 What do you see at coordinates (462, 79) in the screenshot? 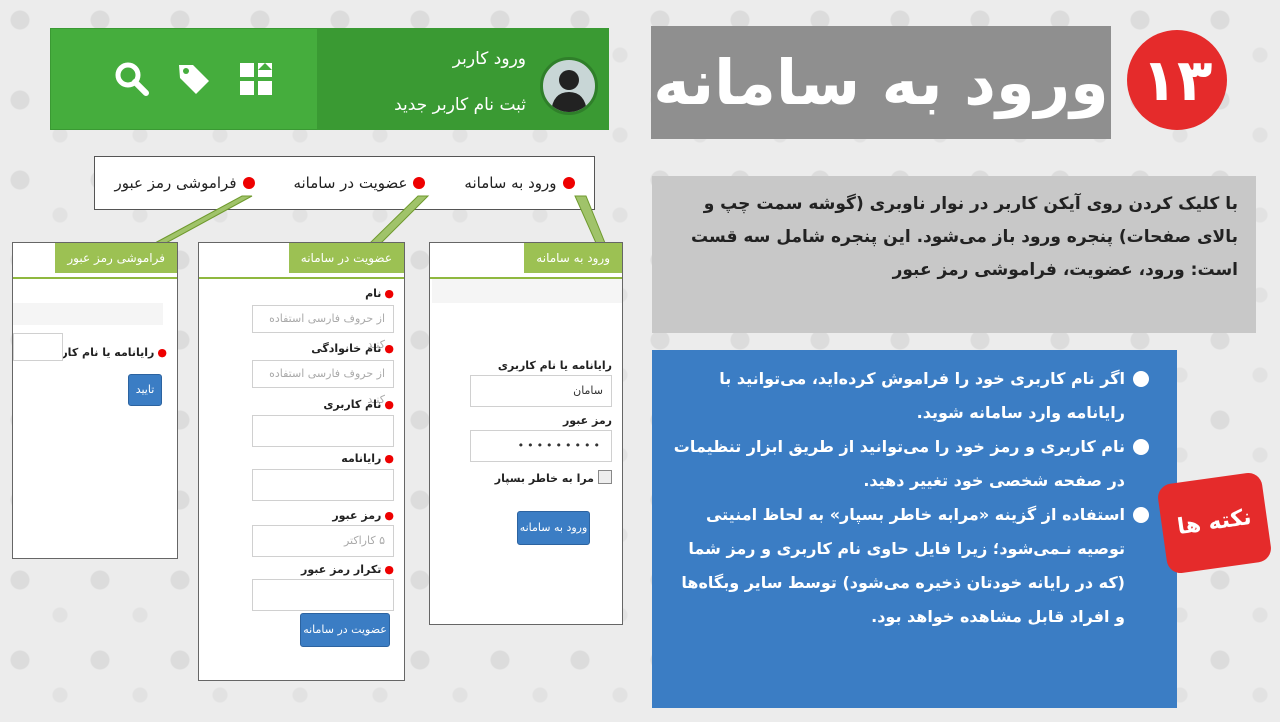
I see `user-section: ورود کاربر ثبت نام کاربر جدید` at bounding box center [462, 79].